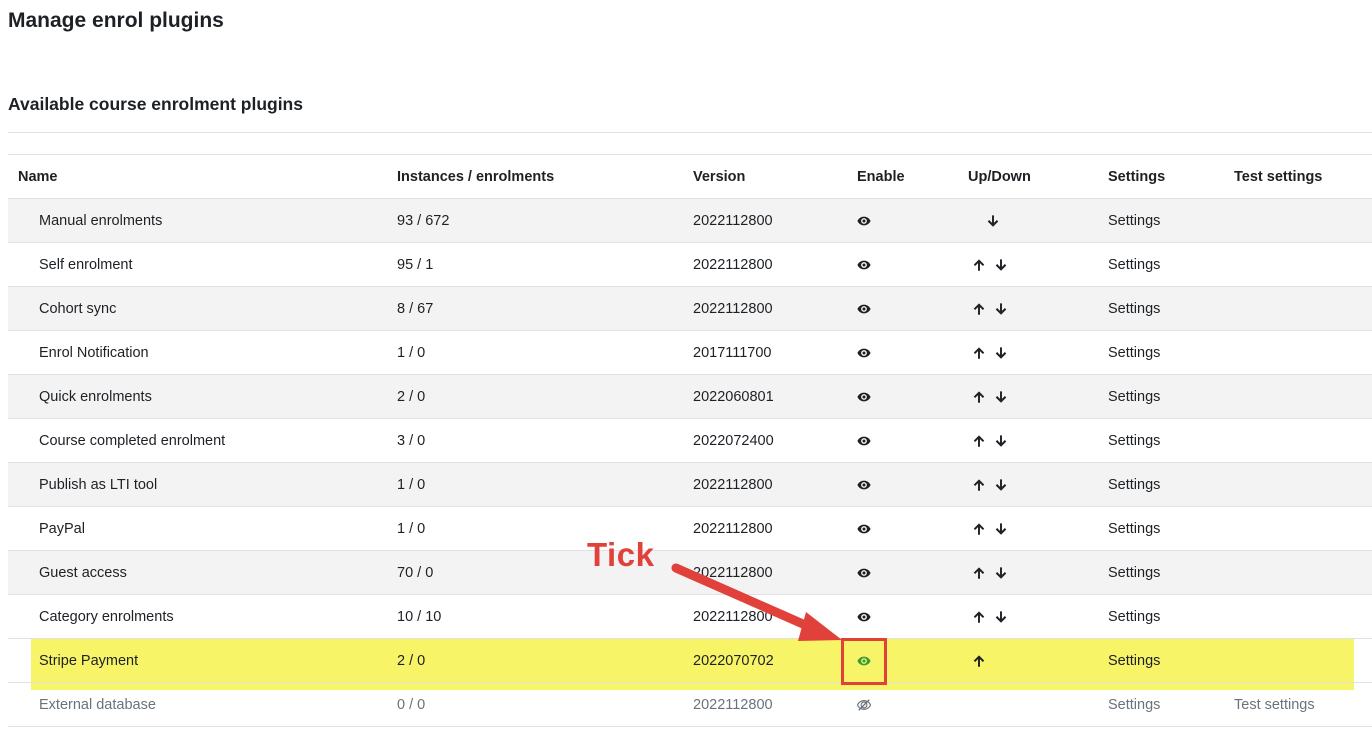  Describe the element at coordinates (197, 176) in the screenshot. I see `header-name: Name` at that location.